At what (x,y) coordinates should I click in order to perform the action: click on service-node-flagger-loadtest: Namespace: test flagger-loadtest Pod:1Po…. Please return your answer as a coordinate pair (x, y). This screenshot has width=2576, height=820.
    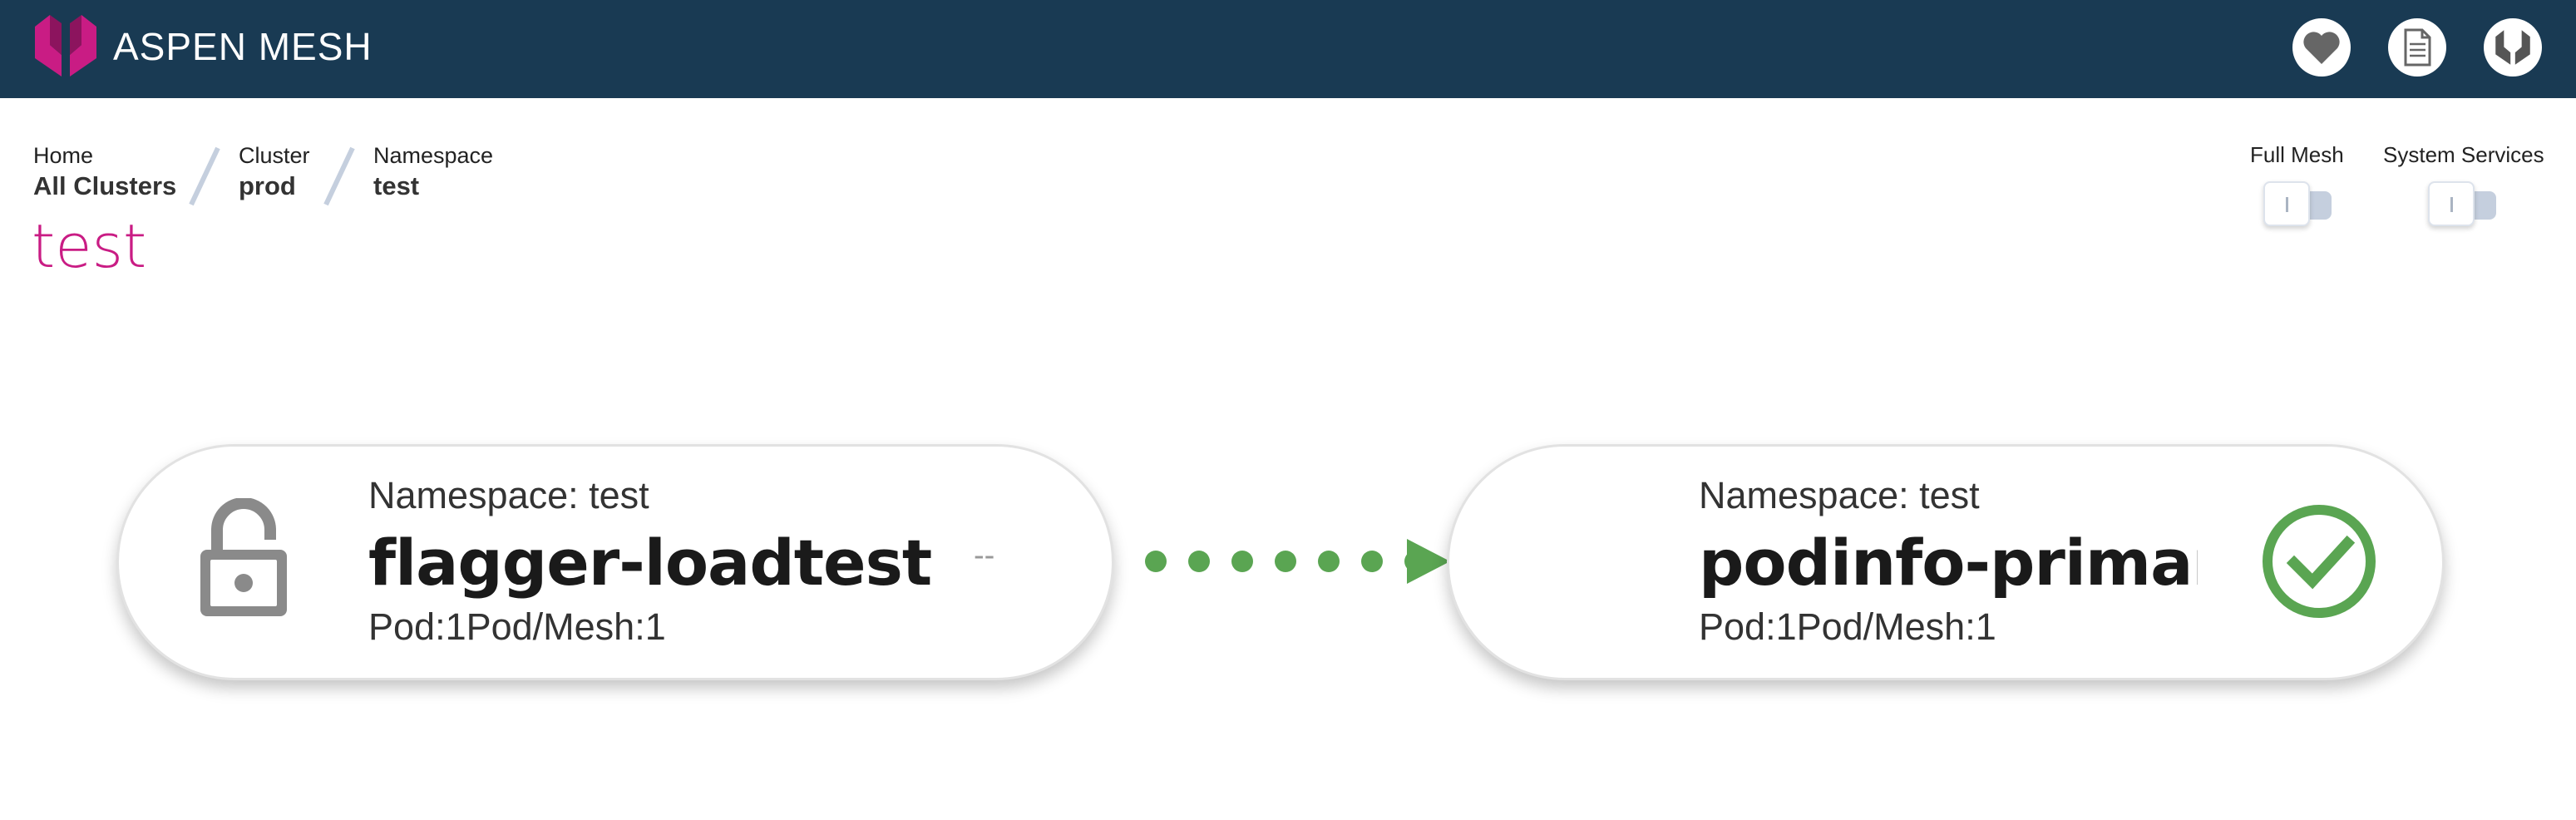
    Looking at the image, I should click on (615, 562).